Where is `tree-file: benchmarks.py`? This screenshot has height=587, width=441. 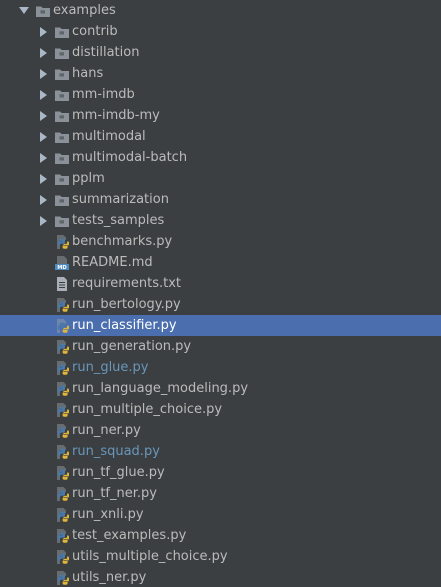
tree-file: benchmarks.py is located at coordinates (220, 241).